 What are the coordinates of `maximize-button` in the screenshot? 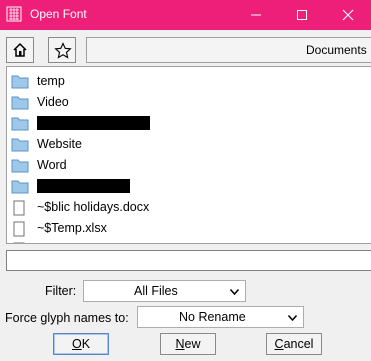 It's located at (302, 15).